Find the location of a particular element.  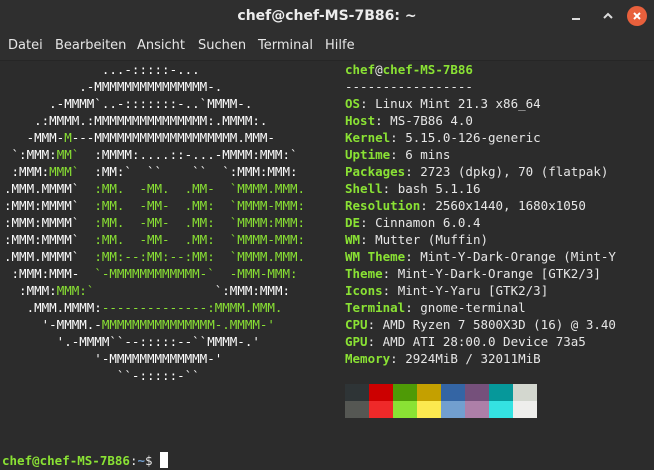

logo-segment: :MMM: is located at coordinates (27, 171).